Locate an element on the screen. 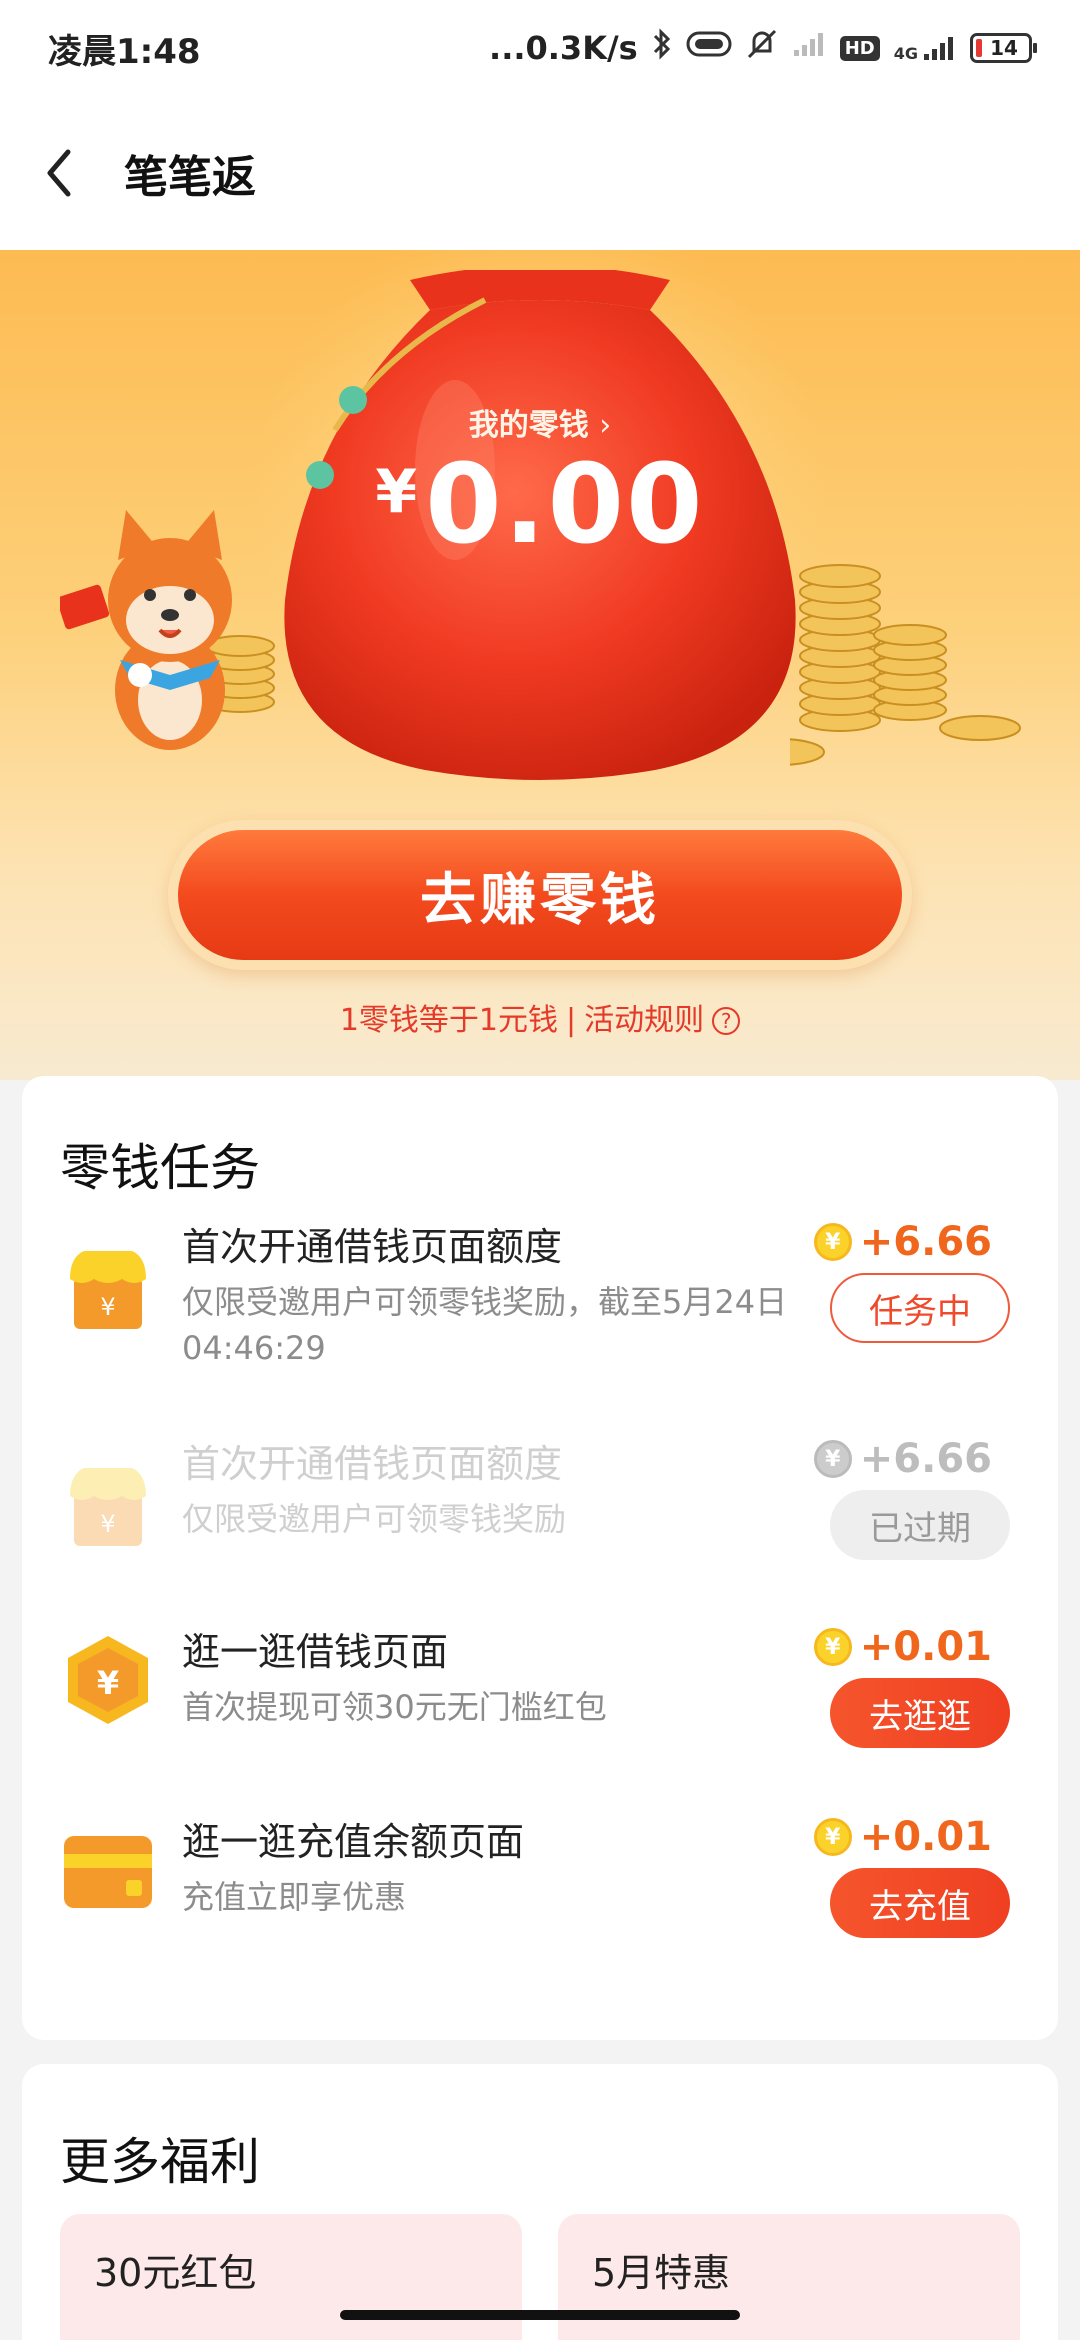 The image size is (1080, 2340). tasks-title: 零钱任务 is located at coordinates (160, 1168).